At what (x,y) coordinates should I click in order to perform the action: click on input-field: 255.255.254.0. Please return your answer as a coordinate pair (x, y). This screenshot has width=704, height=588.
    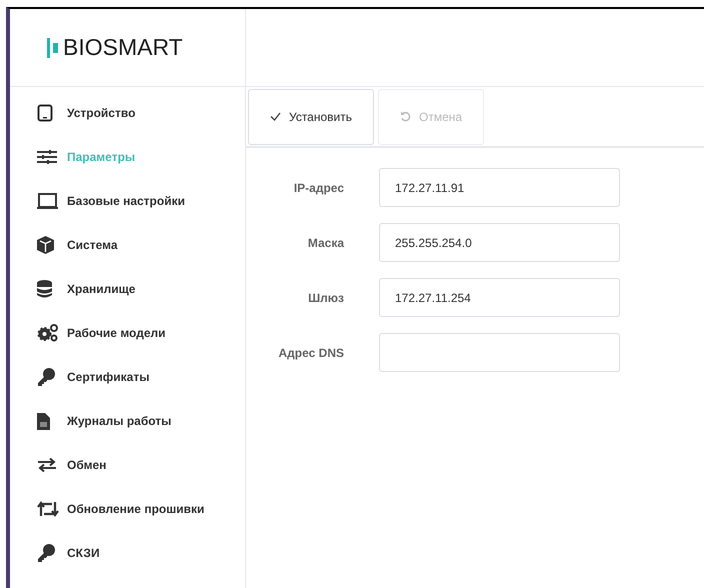
    Looking at the image, I should click on (499, 242).